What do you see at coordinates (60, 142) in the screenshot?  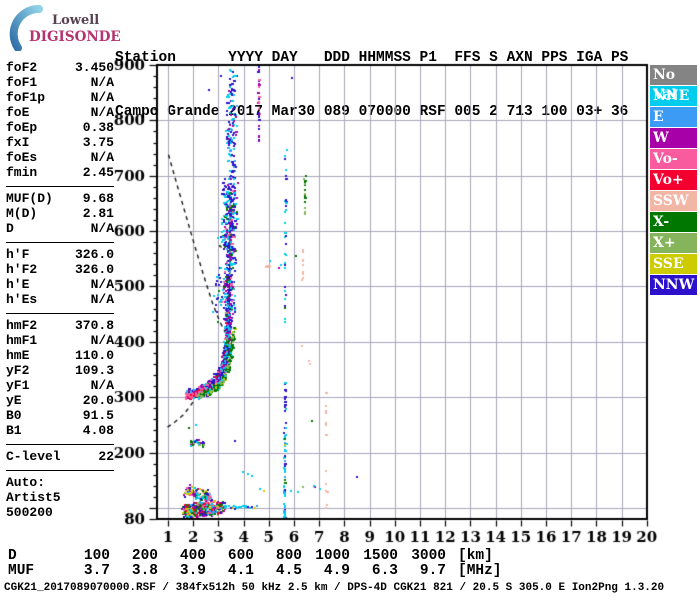 I see `param-row: fxI 3.75` at bounding box center [60, 142].